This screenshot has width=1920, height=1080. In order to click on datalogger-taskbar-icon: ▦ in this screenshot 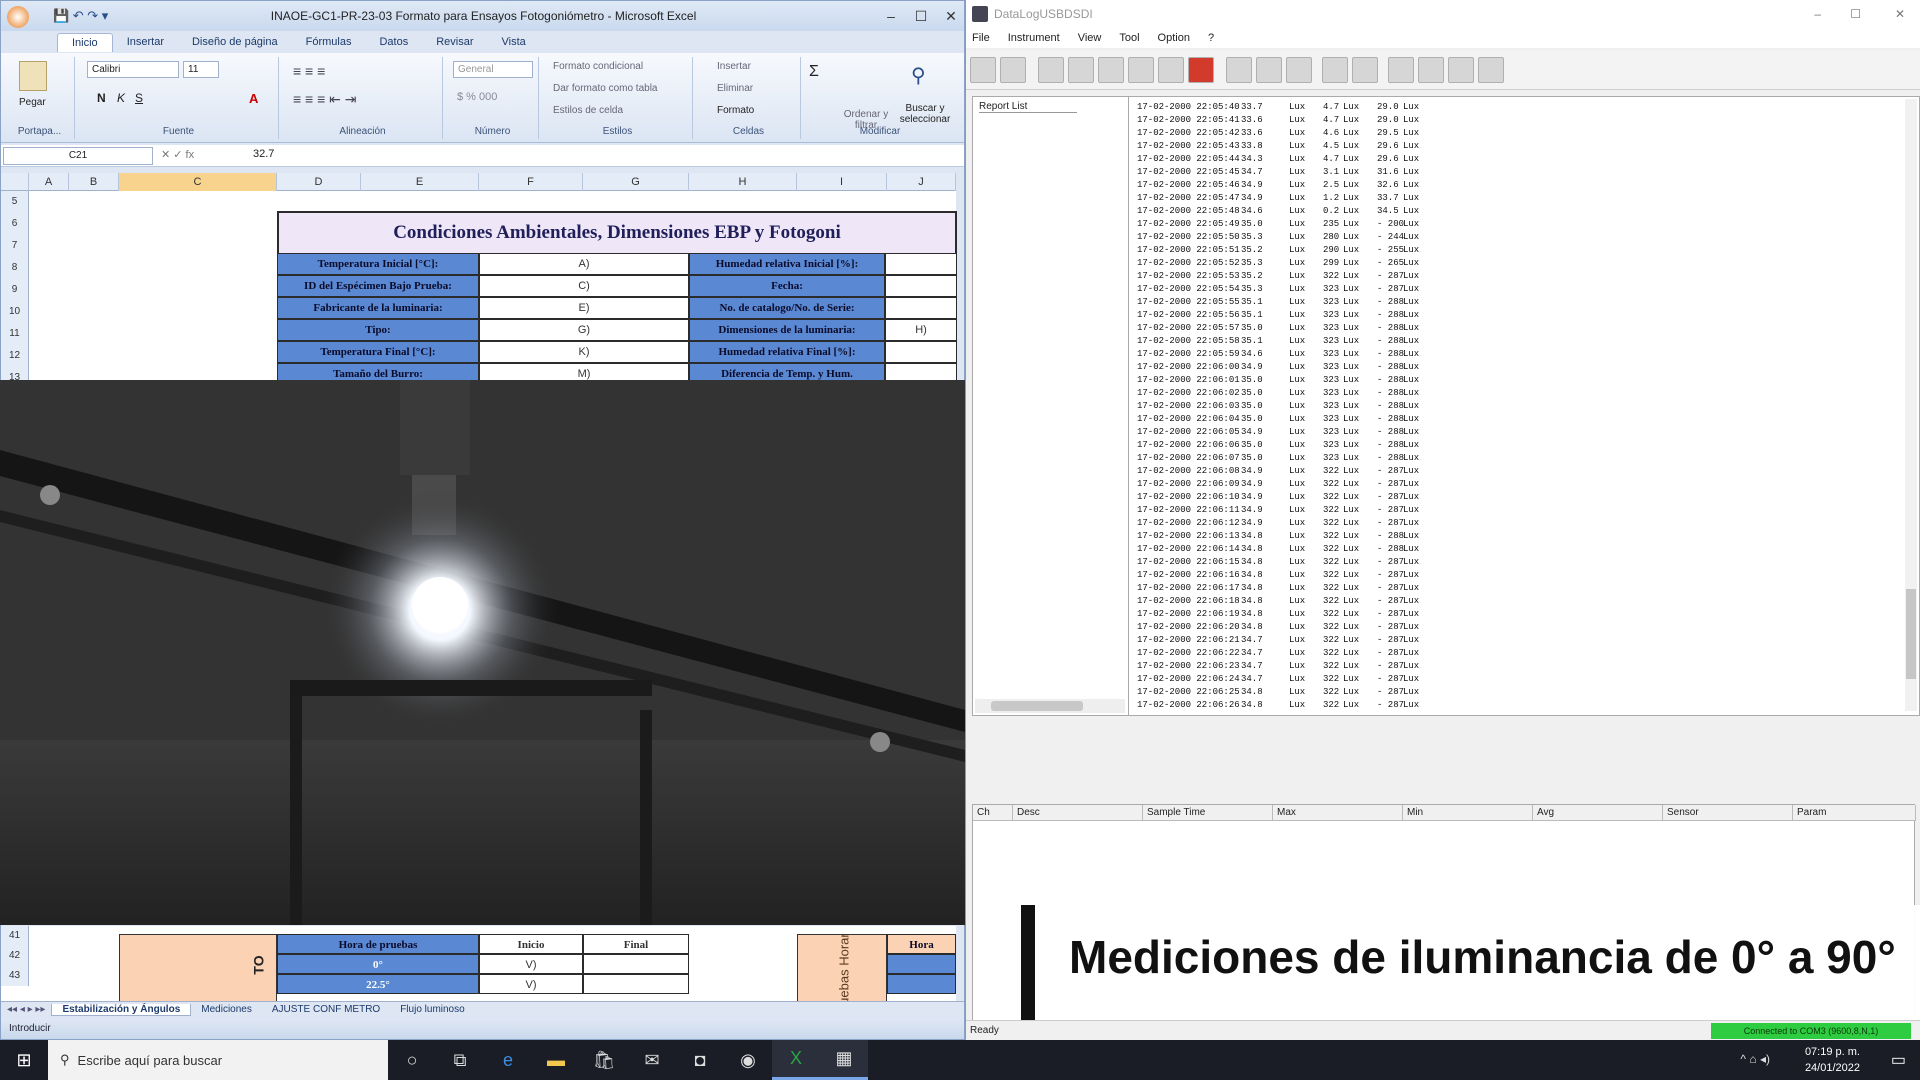, I will do `click(844, 1060)`.